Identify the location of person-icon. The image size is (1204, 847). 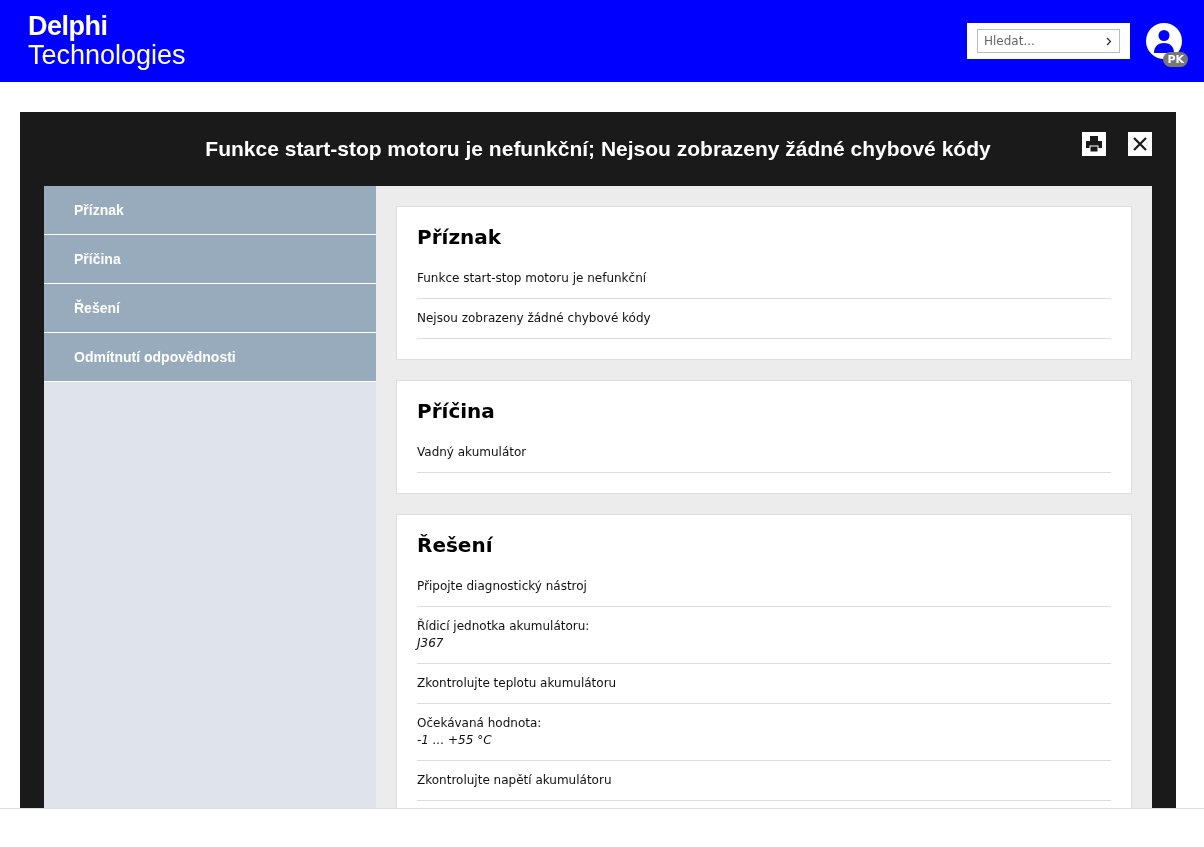
(1164, 41).